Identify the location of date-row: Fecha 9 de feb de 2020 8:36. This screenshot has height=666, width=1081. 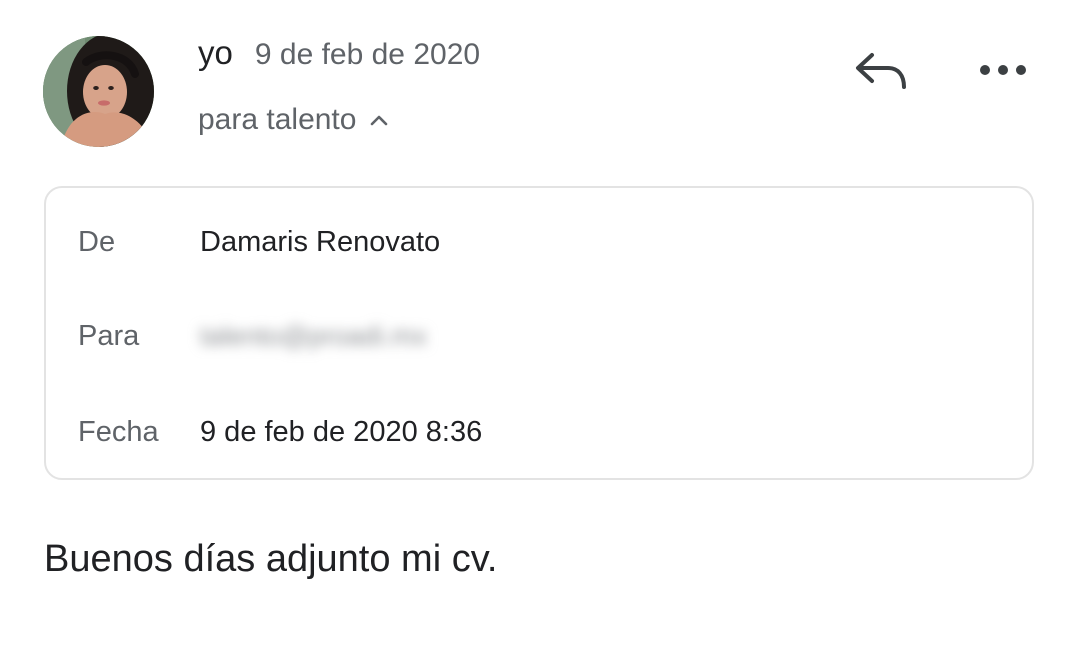
(280, 432).